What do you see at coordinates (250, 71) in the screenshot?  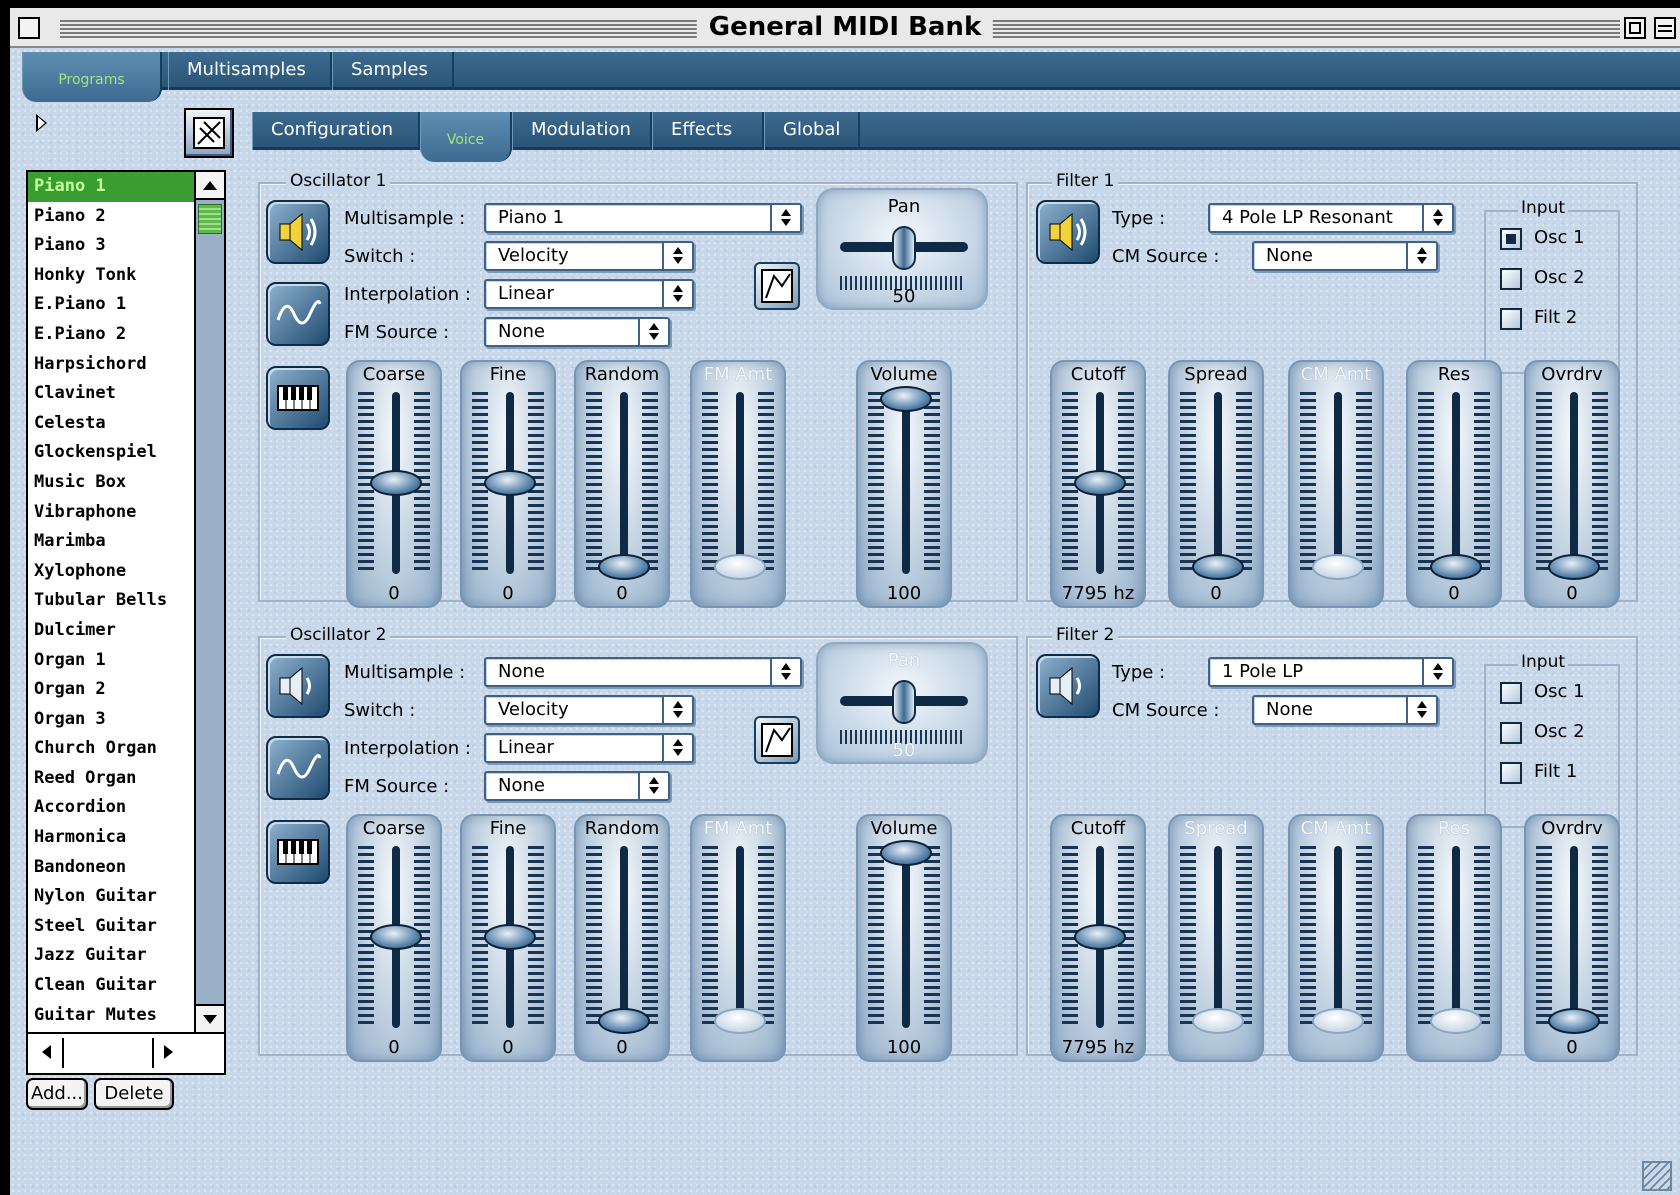 I see `tab-multisamples: Multisamples` at bounding box center [250, 71].